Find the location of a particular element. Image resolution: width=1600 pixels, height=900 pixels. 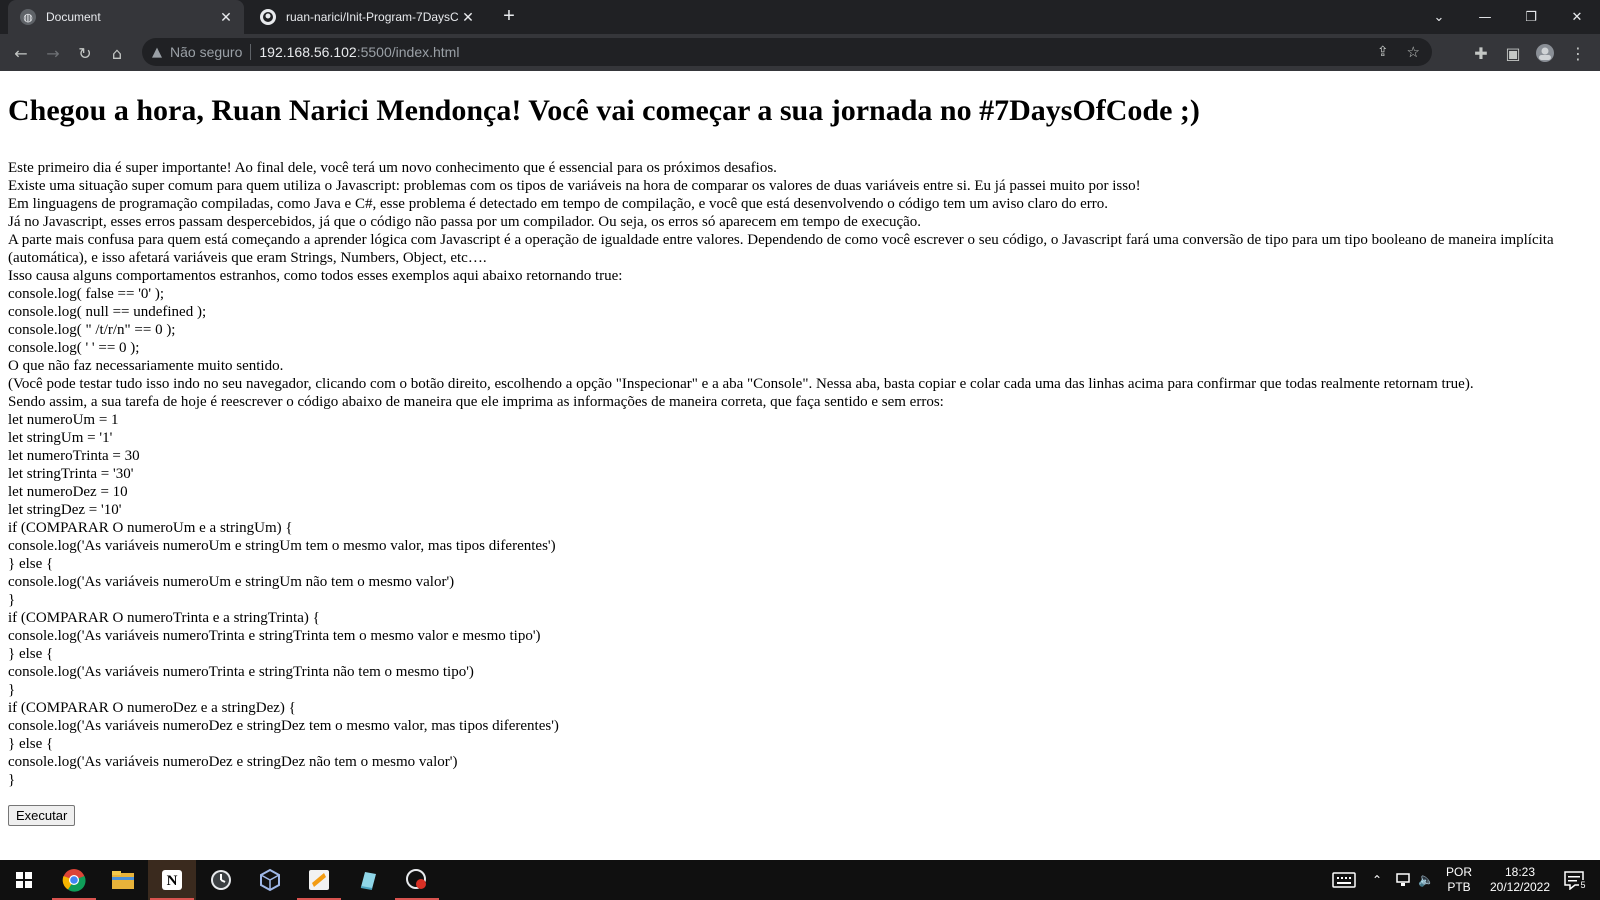

execute-button: Executar is located at coordinates (42, 815).